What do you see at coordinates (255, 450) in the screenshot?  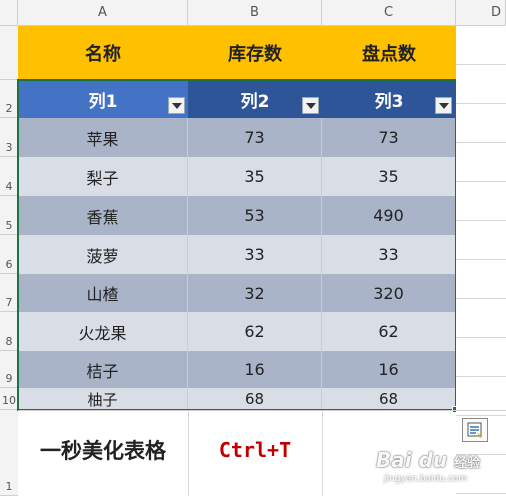 I see `shortcut-text: Ctrl+T` at bounding box center [255, 450].